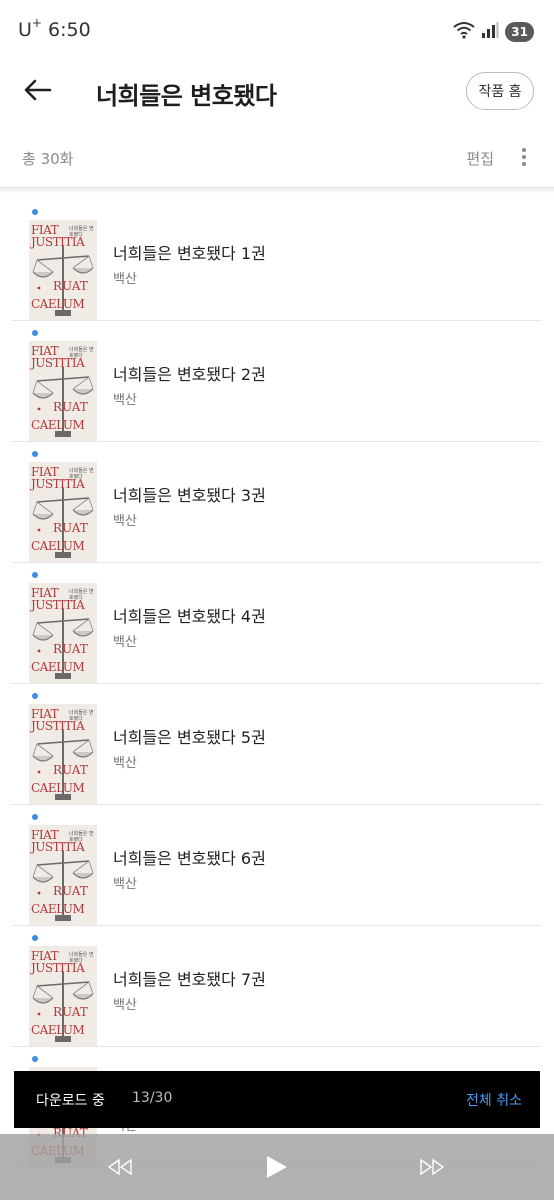 The height and width of the screenshot is (1200, 554). I want to click on episode-title: 너희들은 변호됐다 2권, so click(189, 374).